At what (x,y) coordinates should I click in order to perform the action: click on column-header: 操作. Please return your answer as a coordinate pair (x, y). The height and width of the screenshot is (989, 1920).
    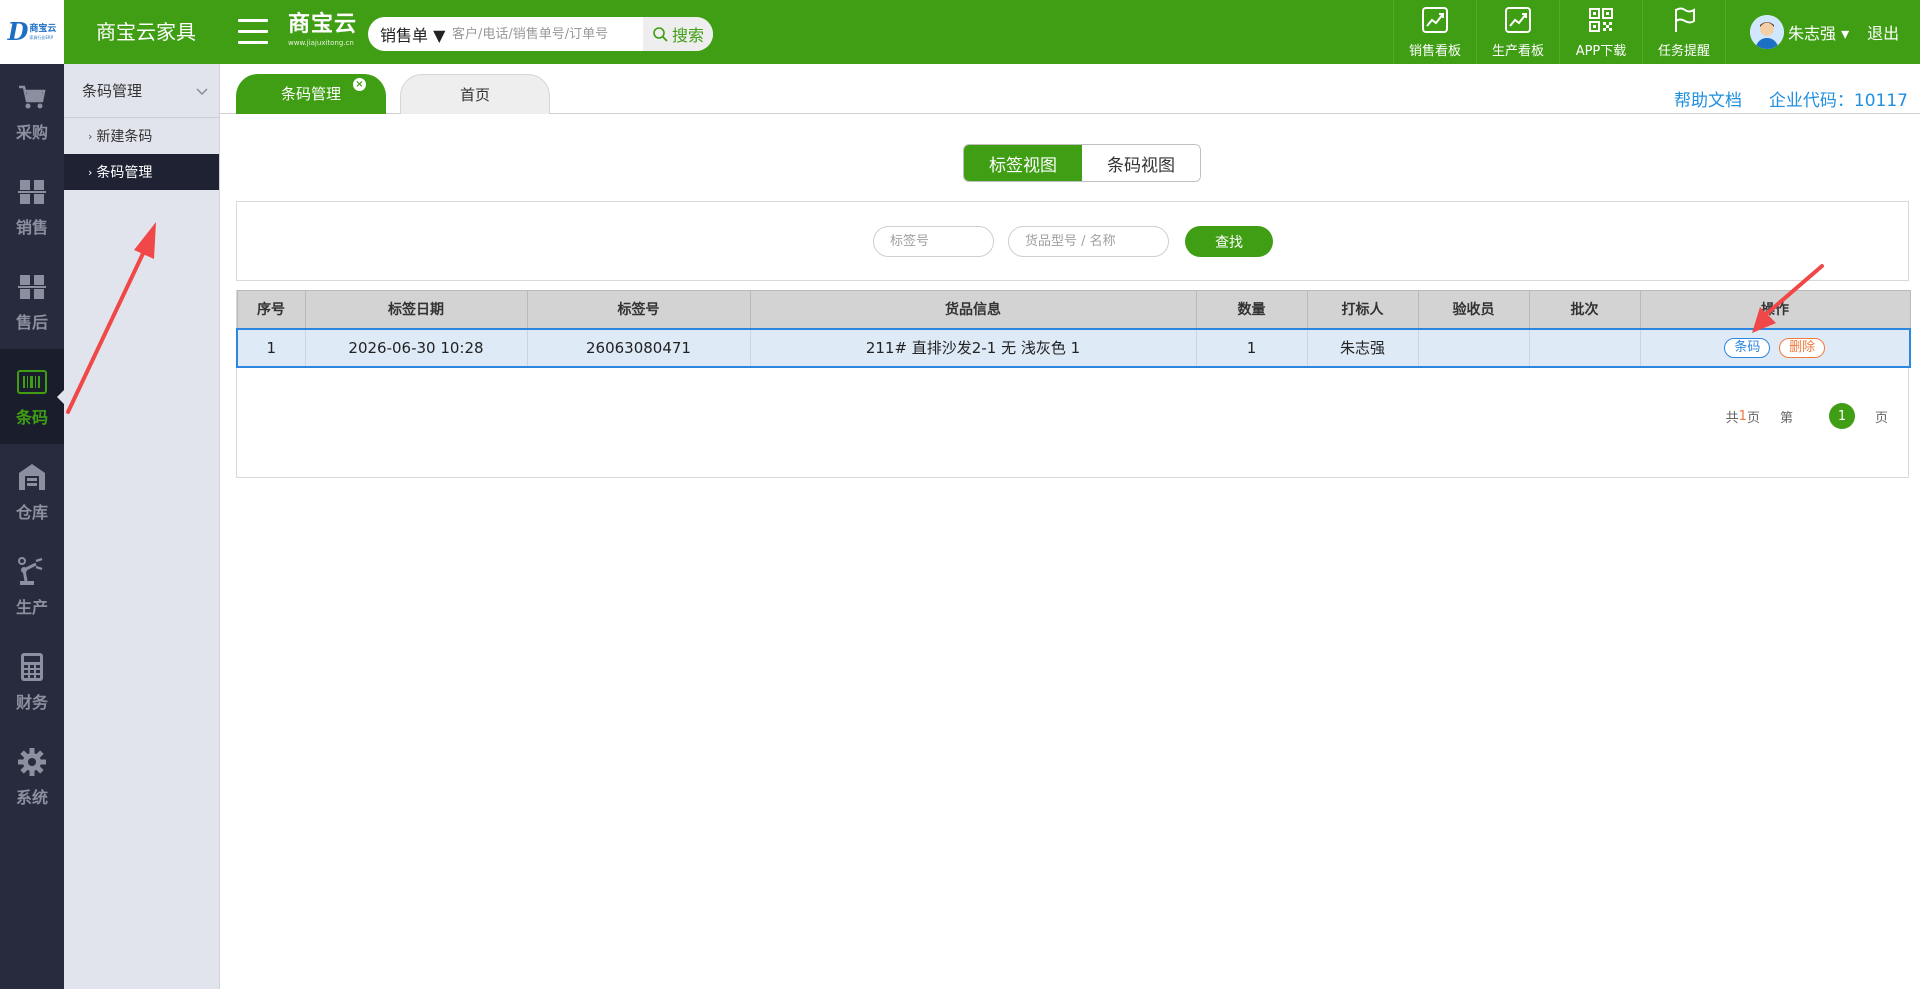
    Looking at the image, I should click on (1775, 309).